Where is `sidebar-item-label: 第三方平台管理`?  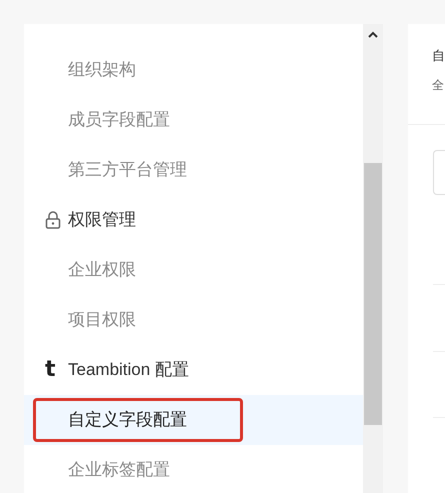
sidebar-item-label: 第三方平台管理 is located at coordinates (127, 170).